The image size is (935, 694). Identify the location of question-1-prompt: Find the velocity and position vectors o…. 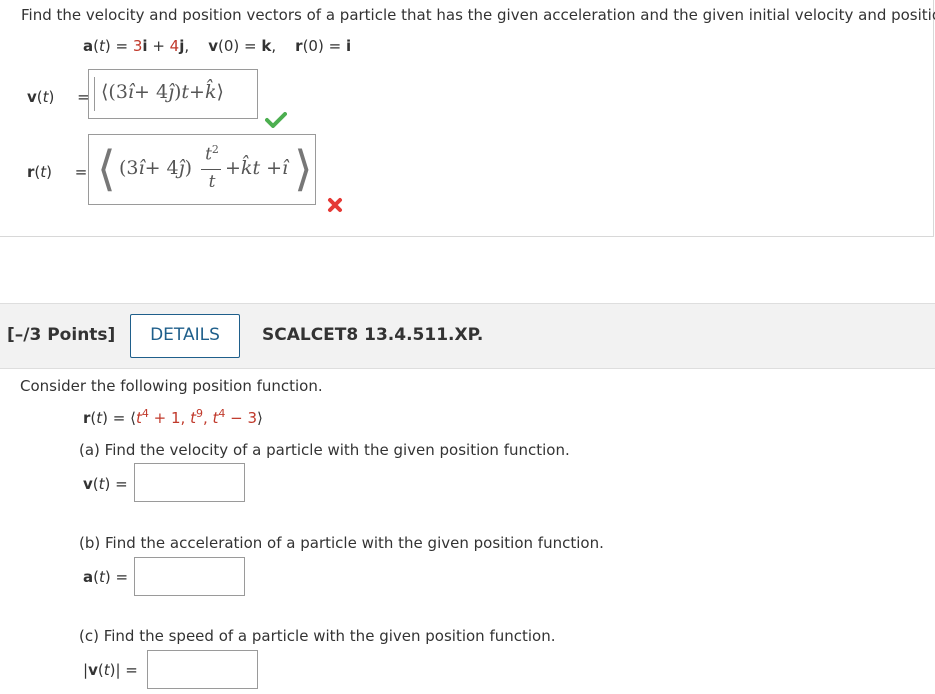
(478, 15).